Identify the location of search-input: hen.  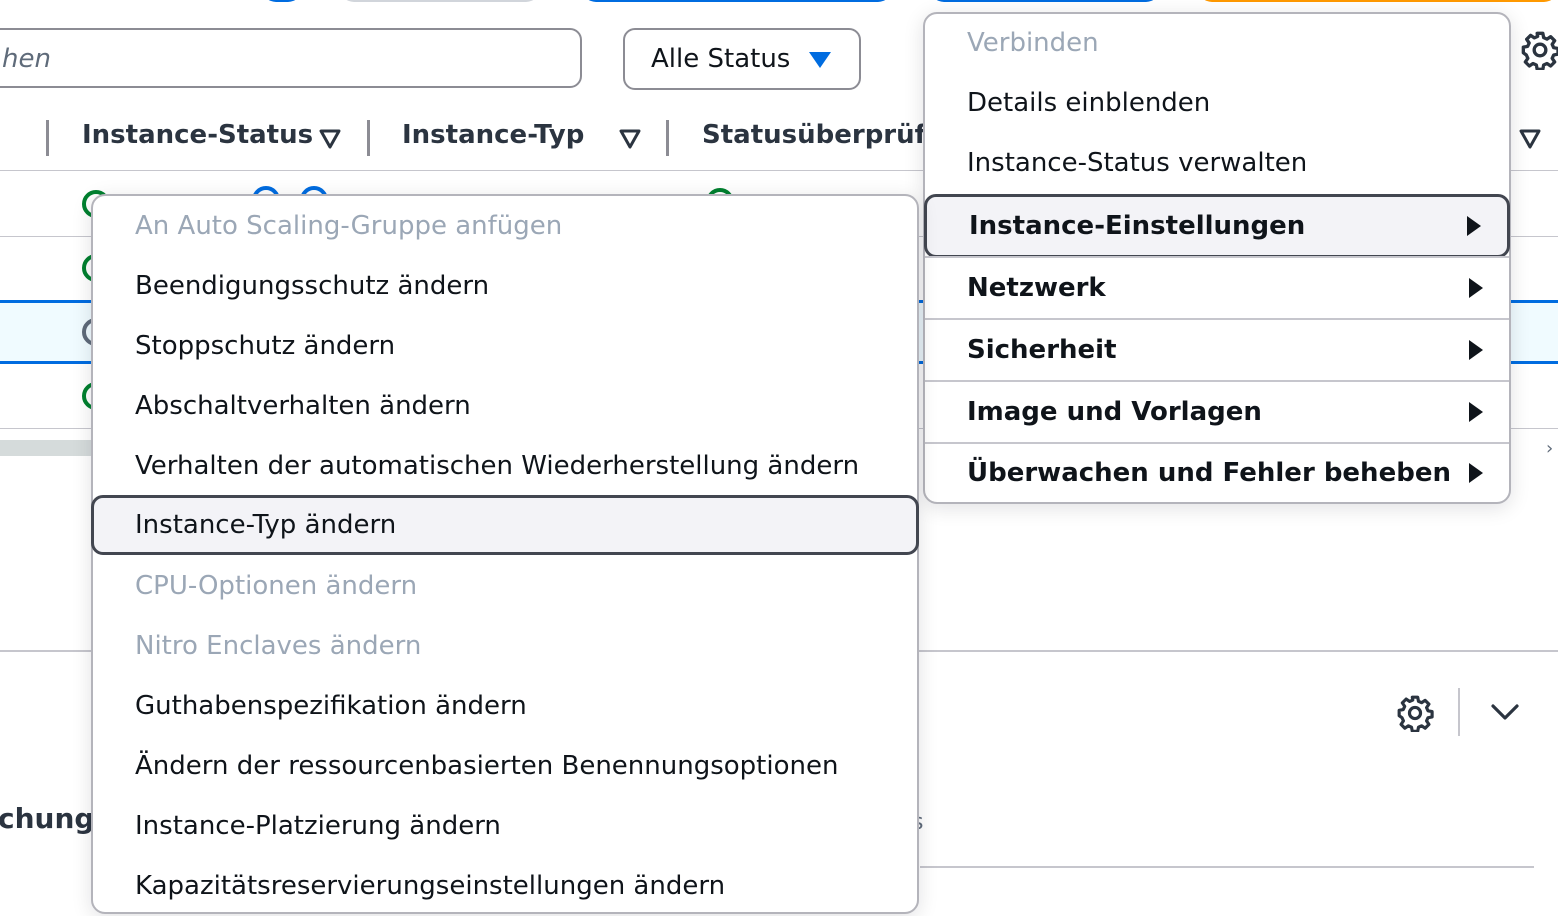
(291, 58).